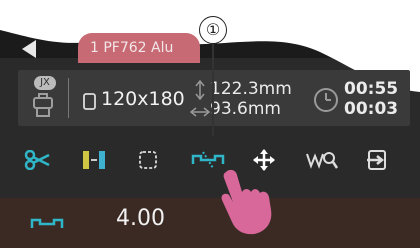 Image resolution: width=420 pixels, height=248 pixels. What do you see at coordinates (213, 90) in the screenshot?
I see `callout-line` at bounding box center [213, 90].